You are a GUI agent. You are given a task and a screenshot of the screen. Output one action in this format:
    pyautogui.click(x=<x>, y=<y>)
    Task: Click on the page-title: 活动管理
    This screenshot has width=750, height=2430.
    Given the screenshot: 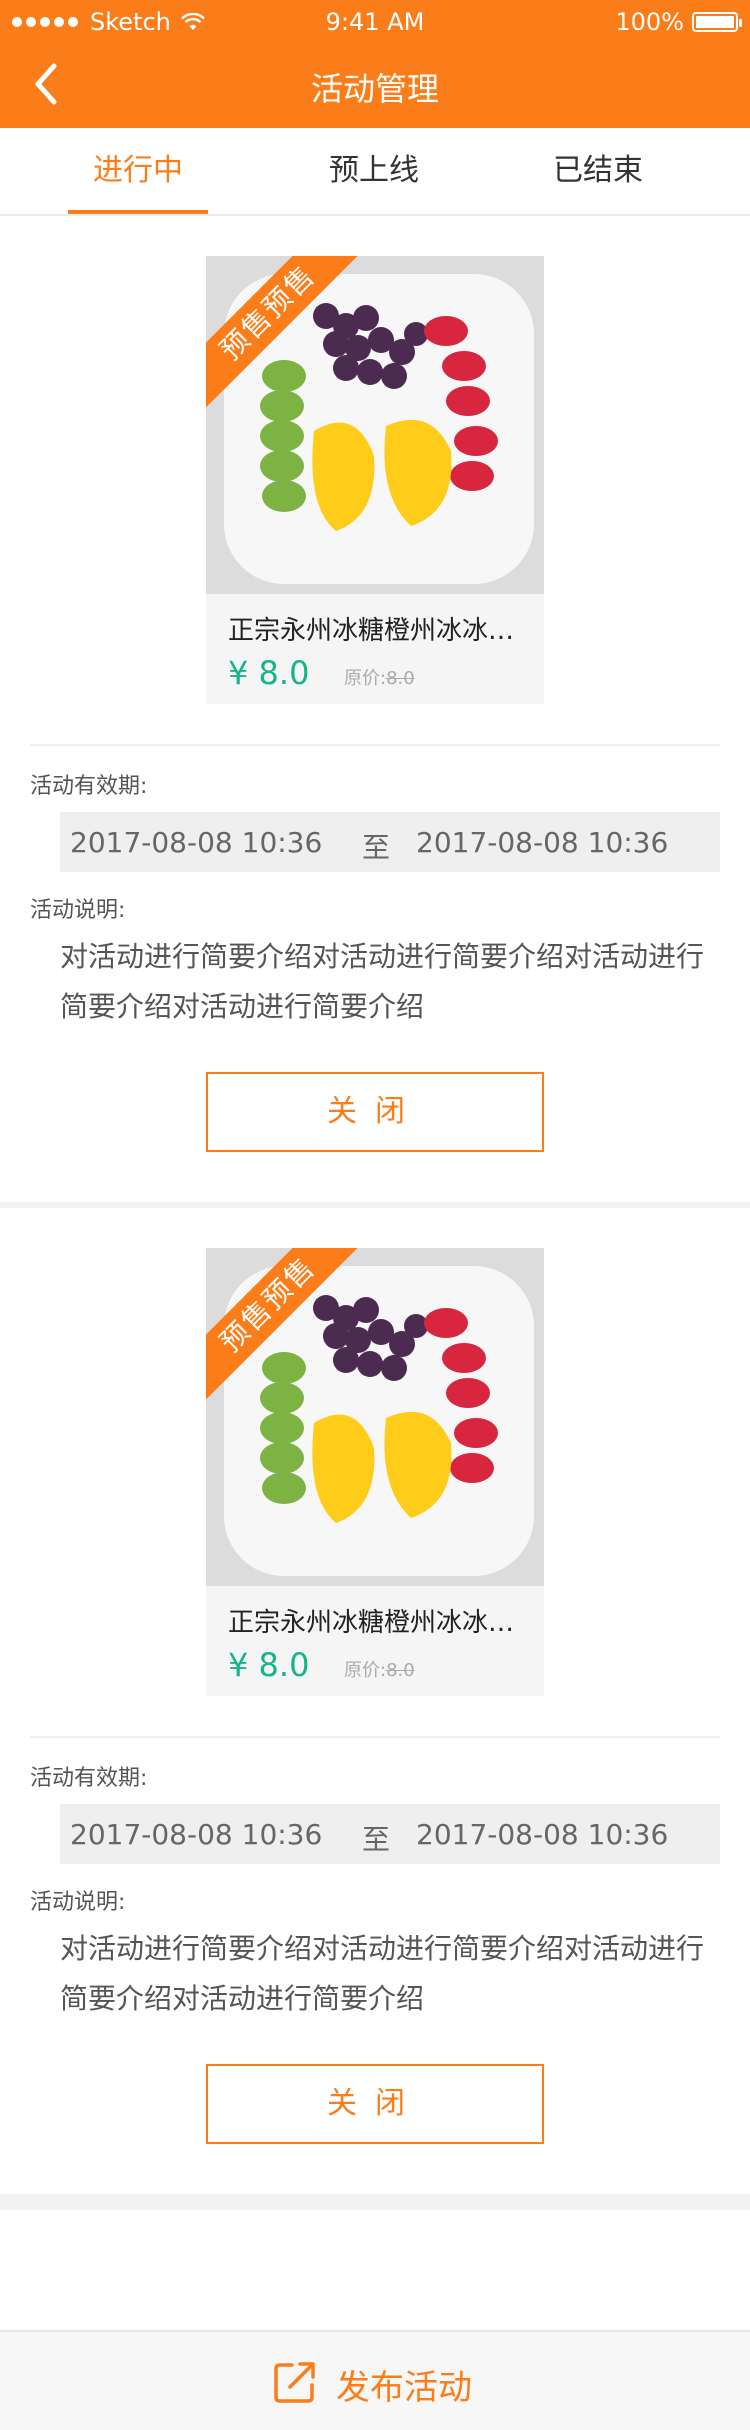 What is the action you would take?
    pyautogui.click(x=374, y=89)
    